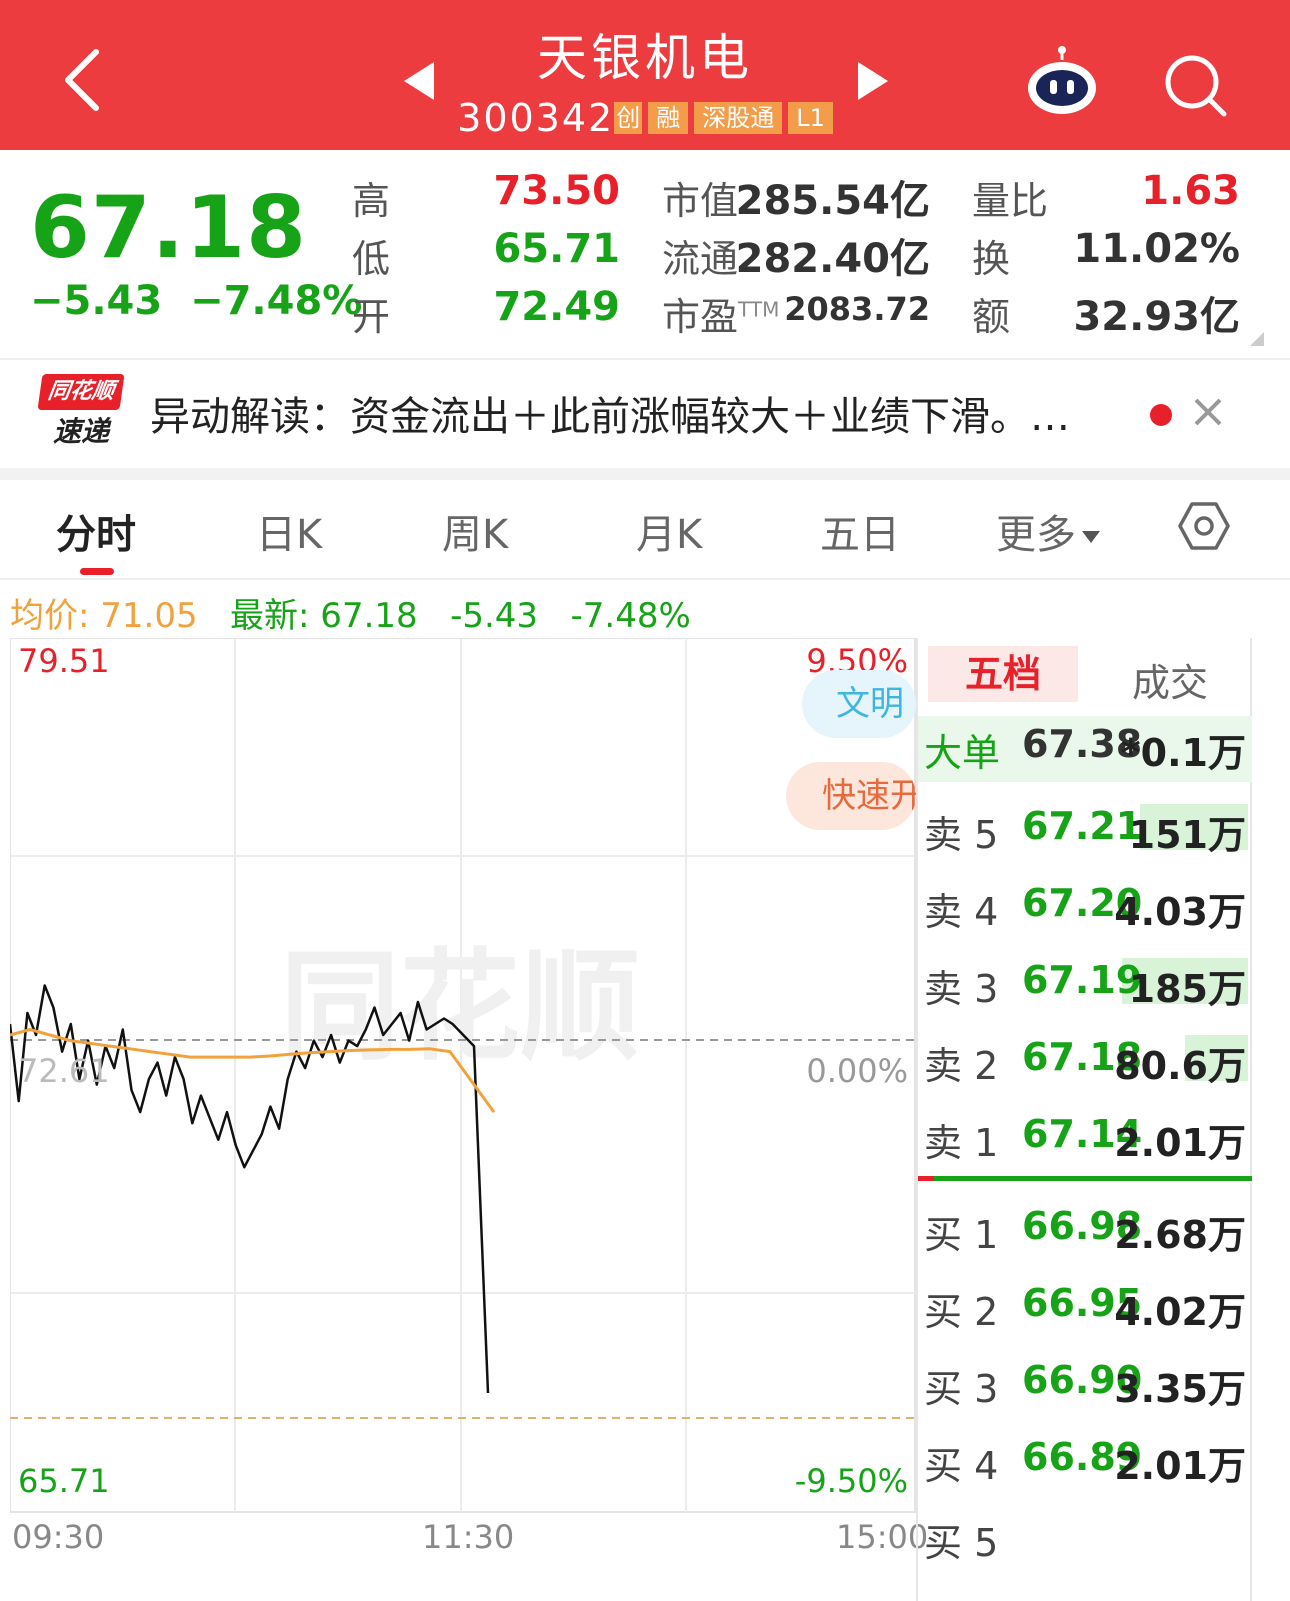 The height and width of the screenshot is (1601, 1290). Describe the element at coordinates (857, 309) in the screenshot. I see `pe-value: 2083.72` at that location.